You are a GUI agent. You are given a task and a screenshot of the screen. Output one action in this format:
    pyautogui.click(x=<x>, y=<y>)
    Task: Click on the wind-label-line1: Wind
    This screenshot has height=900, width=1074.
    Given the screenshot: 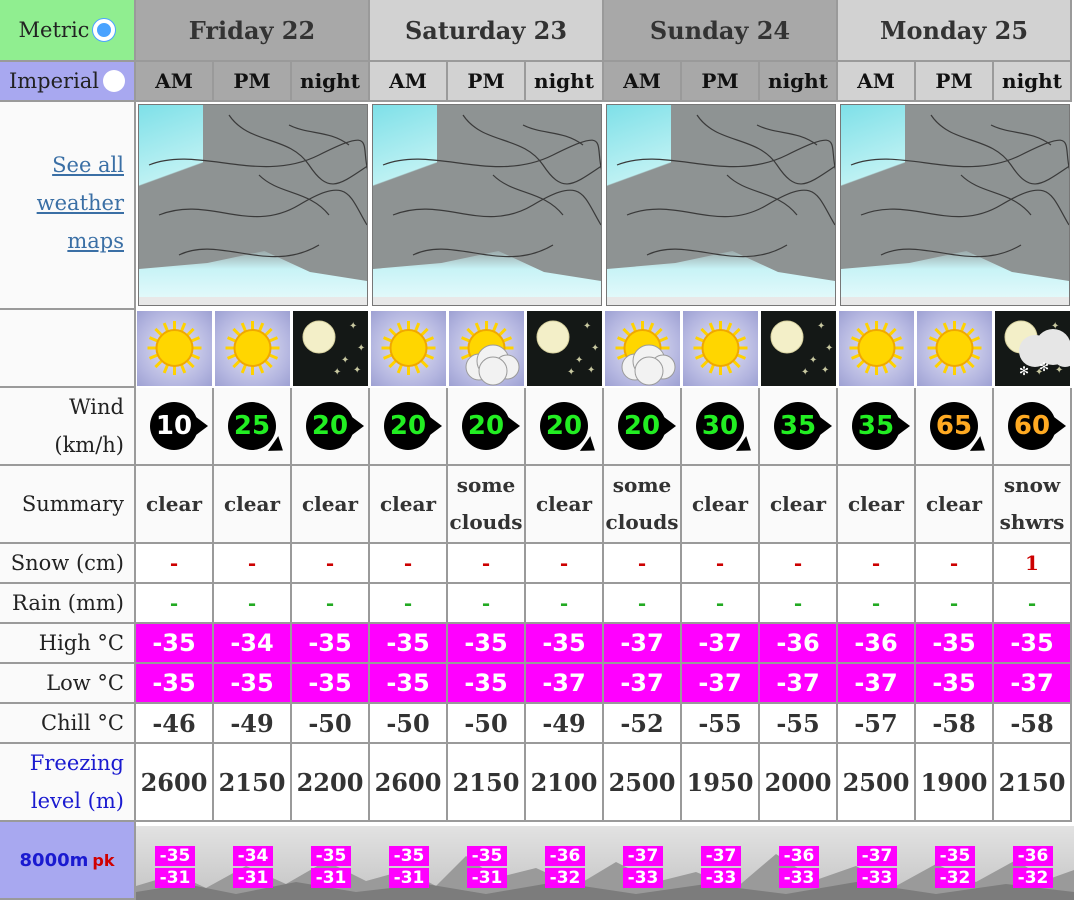 What is the action you would take?
    pyautogui.click(x=96, y=407)
    